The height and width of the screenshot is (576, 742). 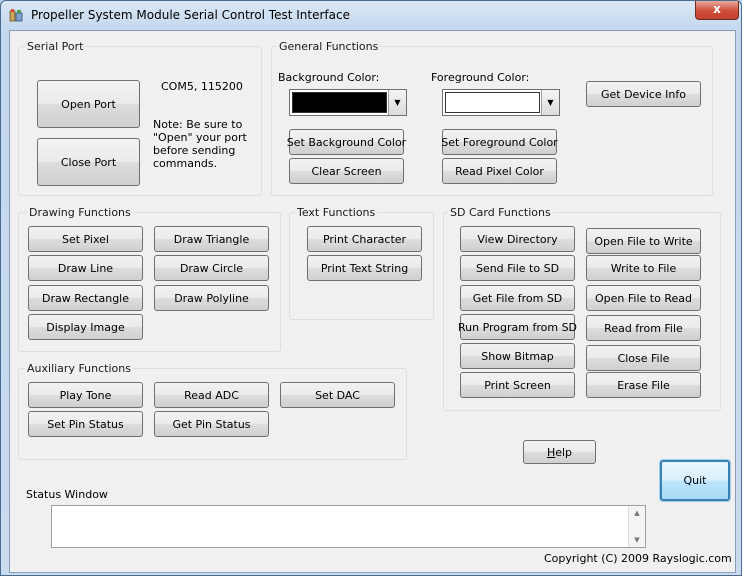 I want to click on read-pixel-color-button: Read Pixel Color, so click(x=499, y=171).